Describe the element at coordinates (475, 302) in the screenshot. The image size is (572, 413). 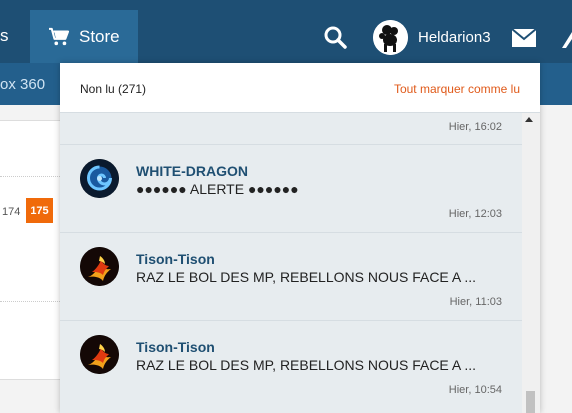
I see `message-time: Hier, 11:03` at that location.